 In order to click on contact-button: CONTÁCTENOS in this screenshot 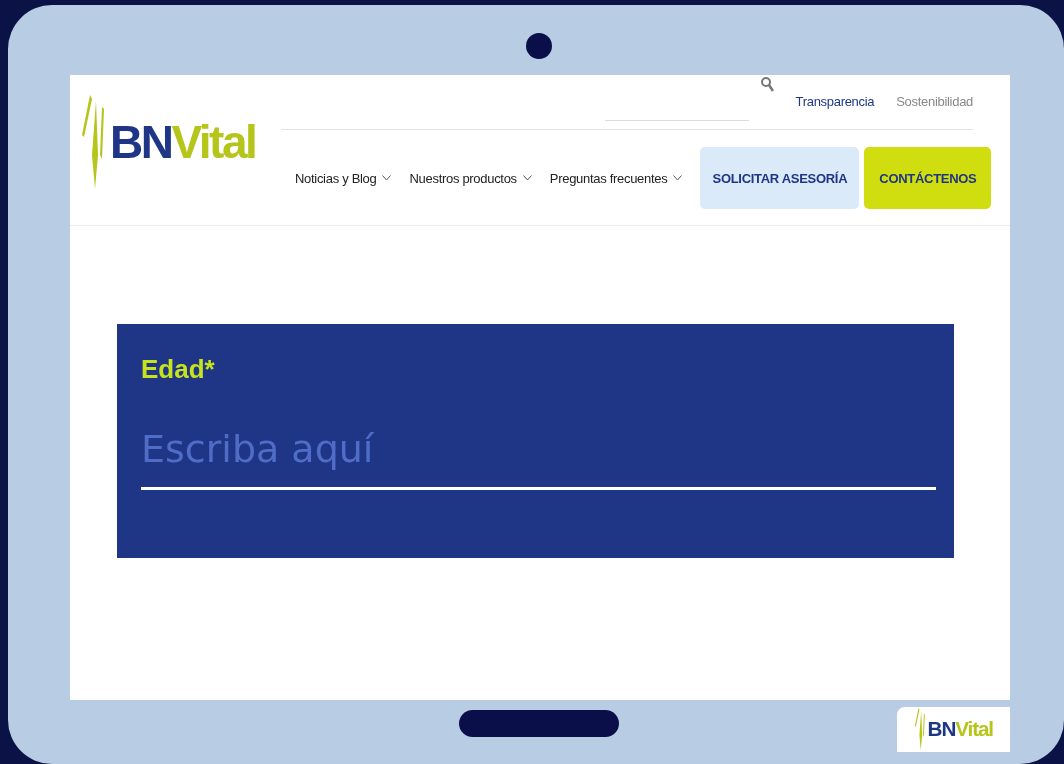, I will do `click(928, 178)`.